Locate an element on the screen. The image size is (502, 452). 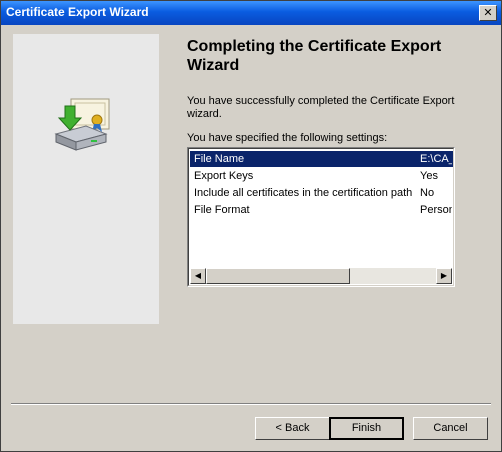
scrollbar-thumb is located at coordinates (278, 276).